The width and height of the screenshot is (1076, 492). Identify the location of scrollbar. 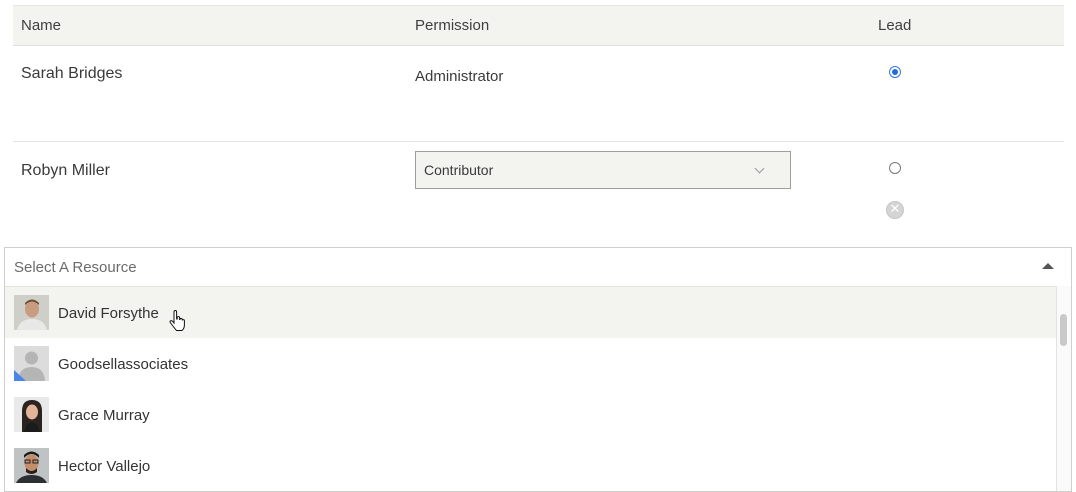
(1063, 388).